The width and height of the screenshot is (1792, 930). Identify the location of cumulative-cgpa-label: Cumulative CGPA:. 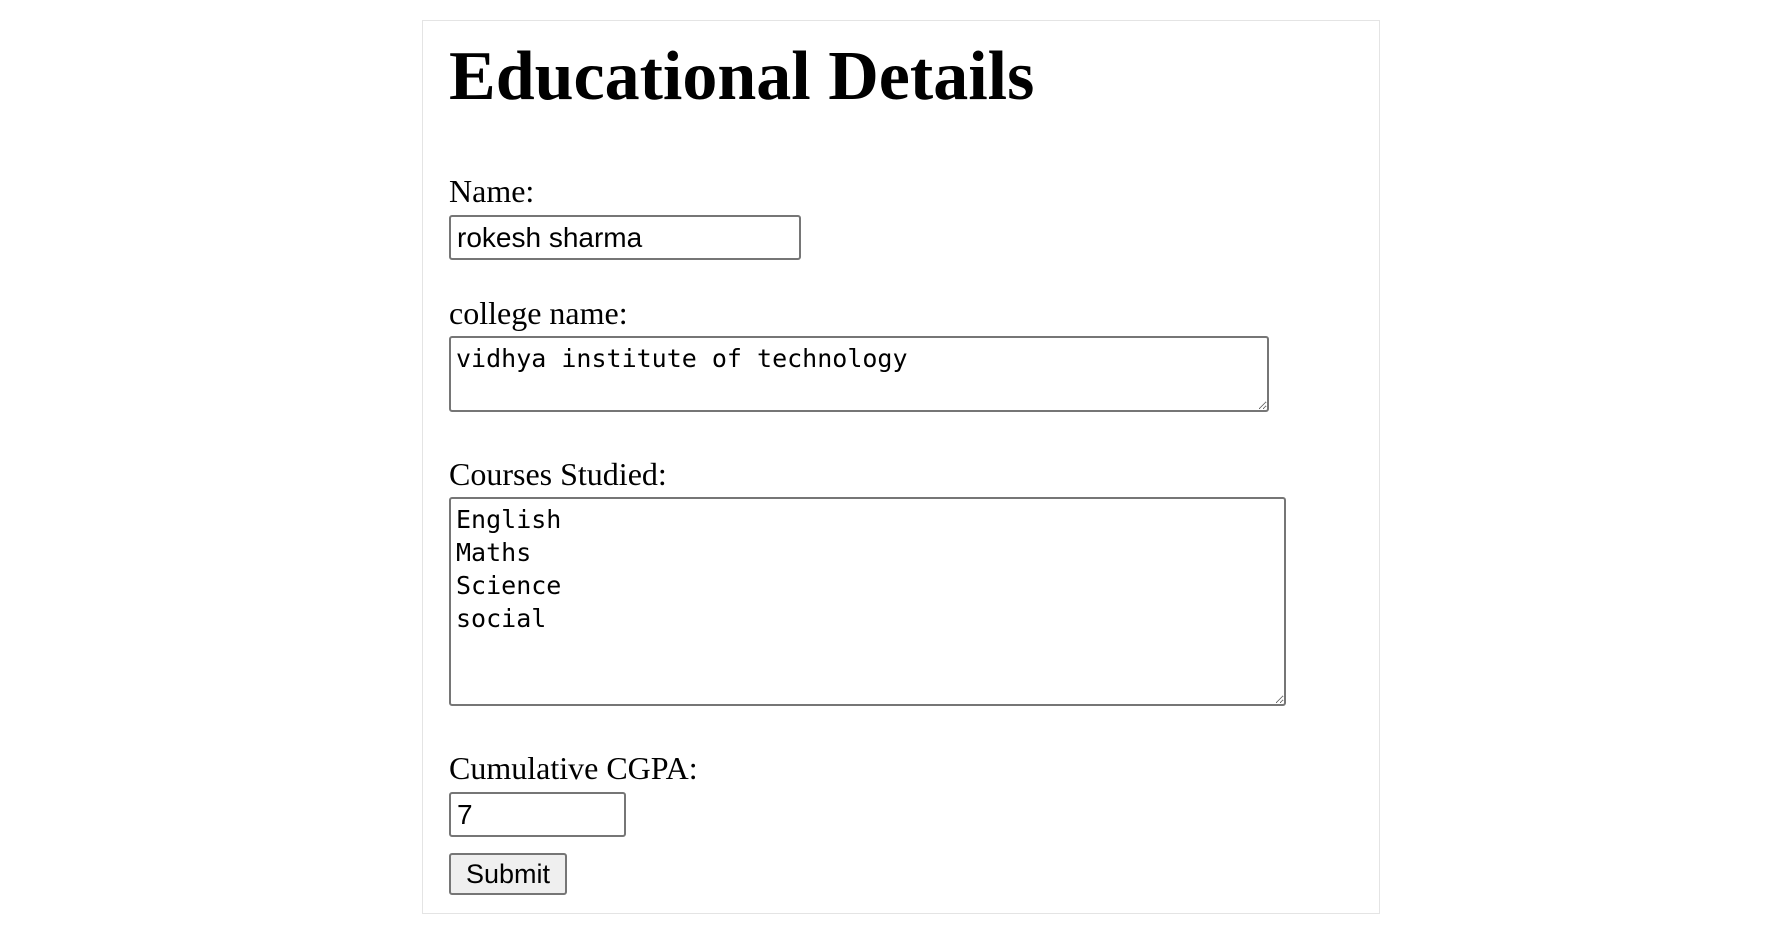
(573, 768).